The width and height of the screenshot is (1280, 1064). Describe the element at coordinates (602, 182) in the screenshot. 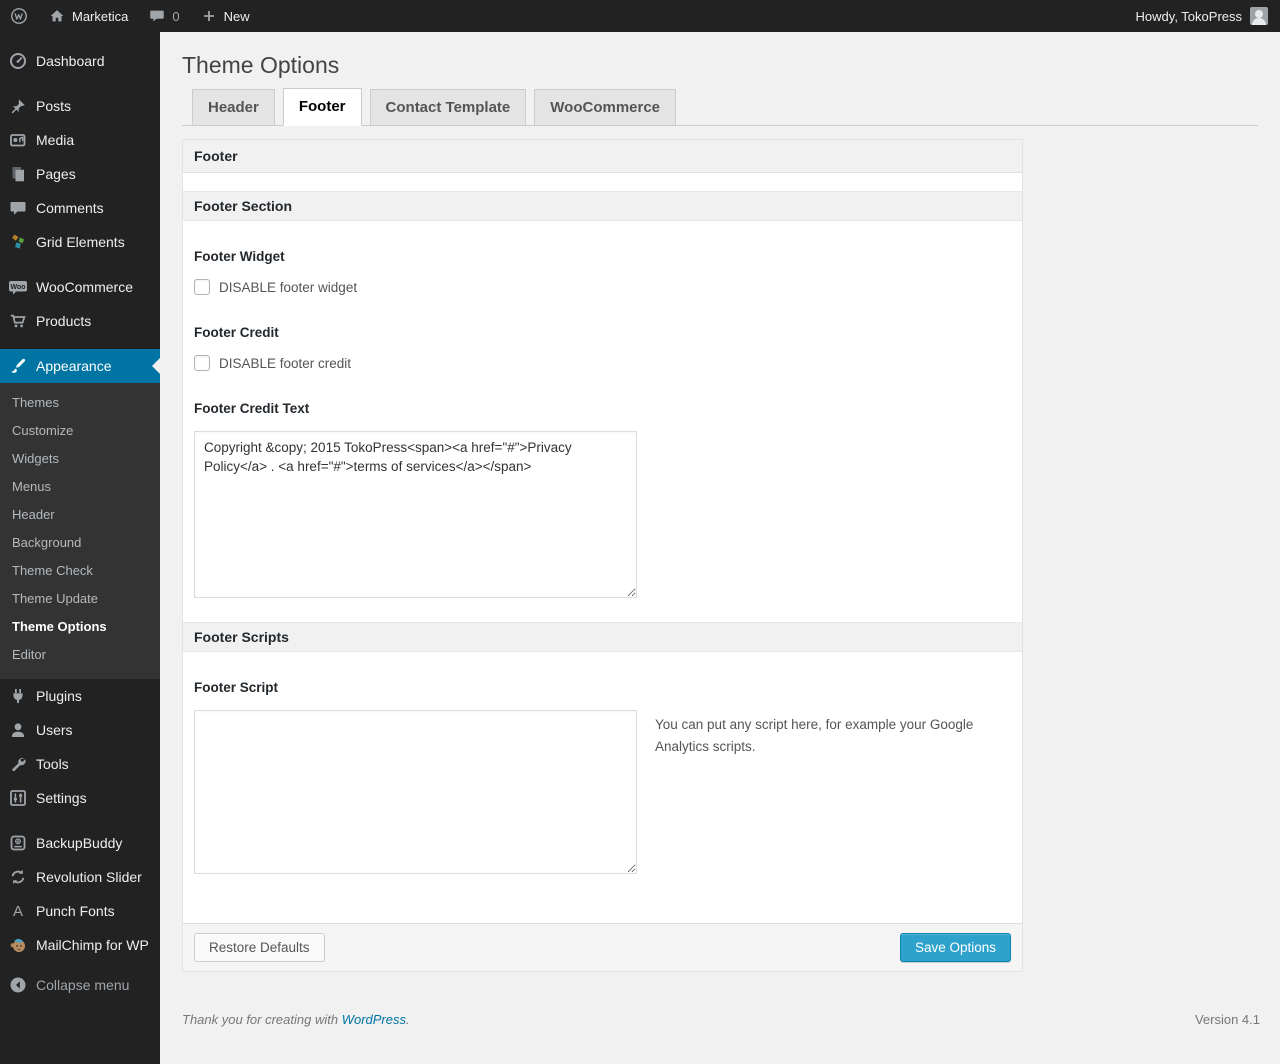

I see `panel-spacer` at that location.